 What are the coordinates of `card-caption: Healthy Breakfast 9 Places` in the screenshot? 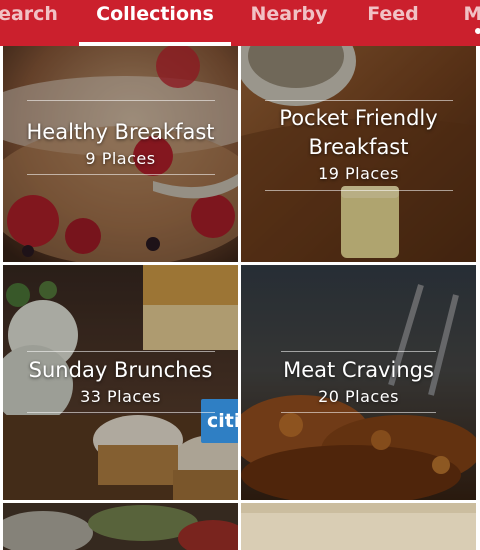 It's located at (120, 144).